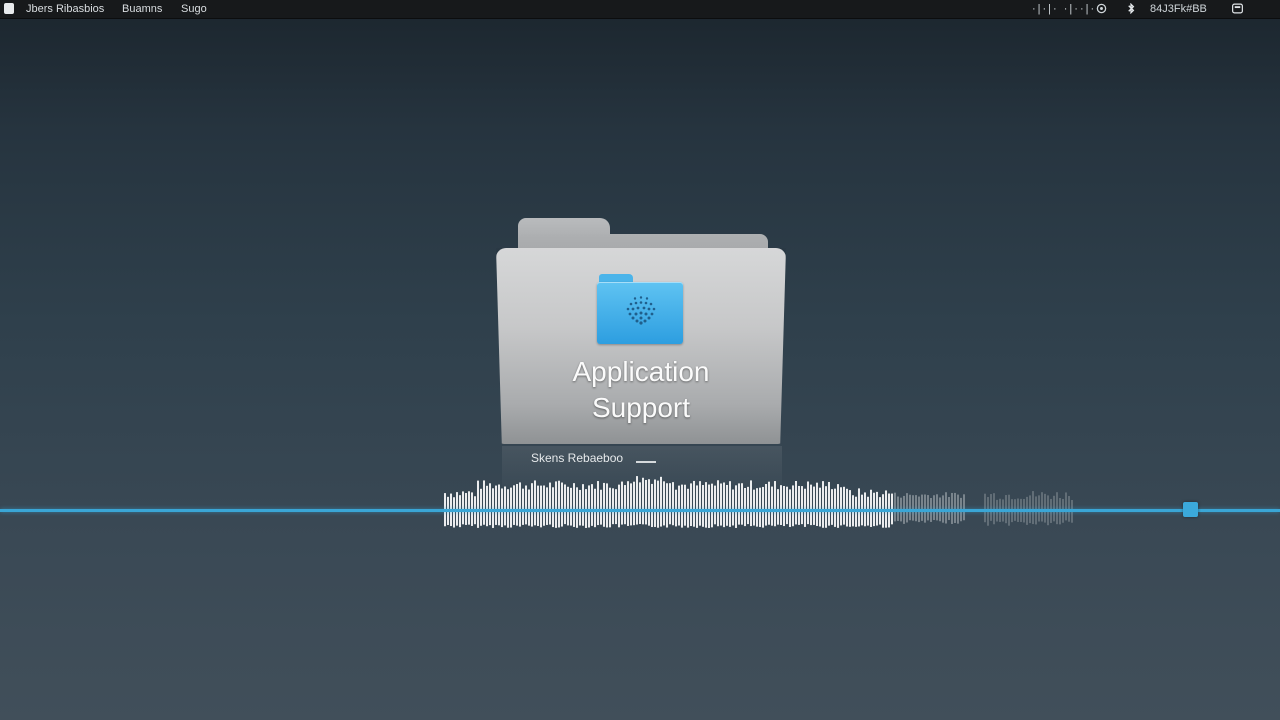 Image resolution: width=1280 pixels, height=720 pixels. What do you see at coordinates (1131, 8) in the screenshot?
I see `bluetooth-icon` at bounding box center [1131, 8].